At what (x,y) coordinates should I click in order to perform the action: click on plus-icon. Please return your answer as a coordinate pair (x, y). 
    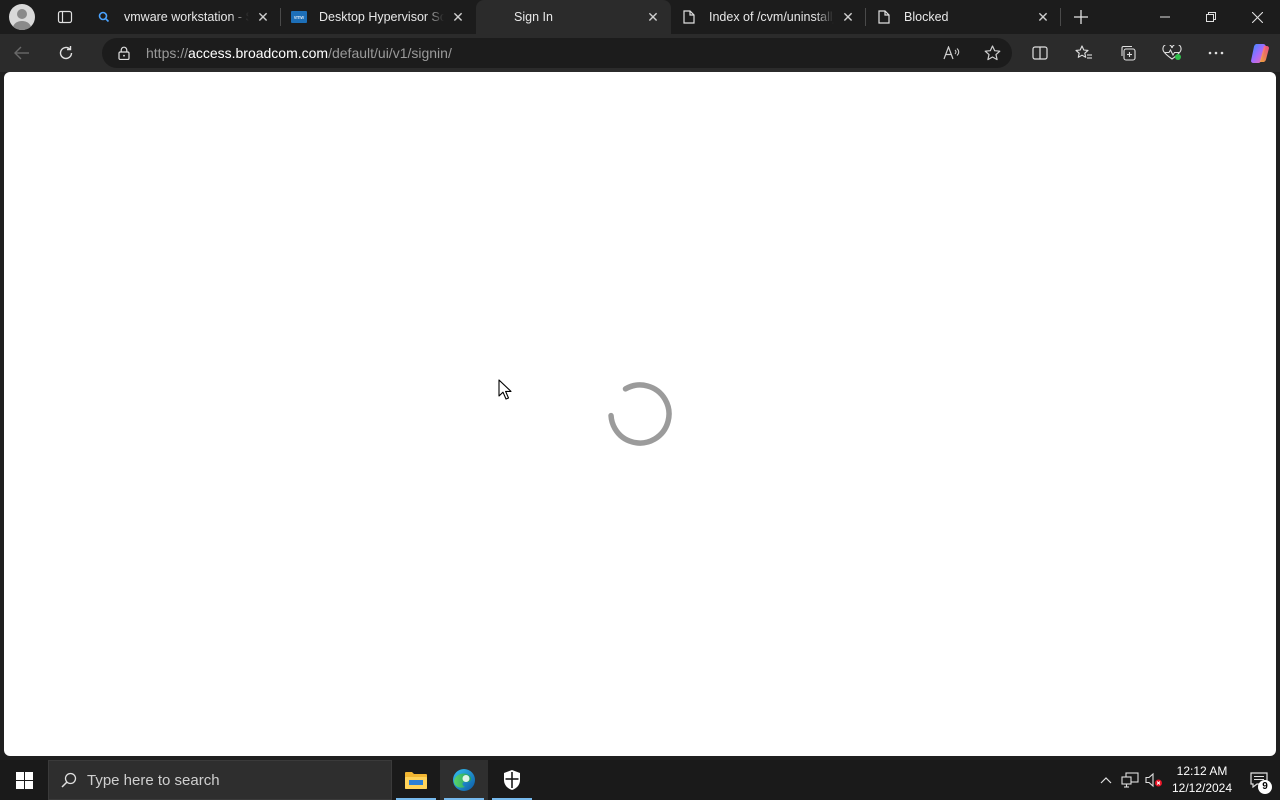
    Looking at the image, I should click on (1081, 17).